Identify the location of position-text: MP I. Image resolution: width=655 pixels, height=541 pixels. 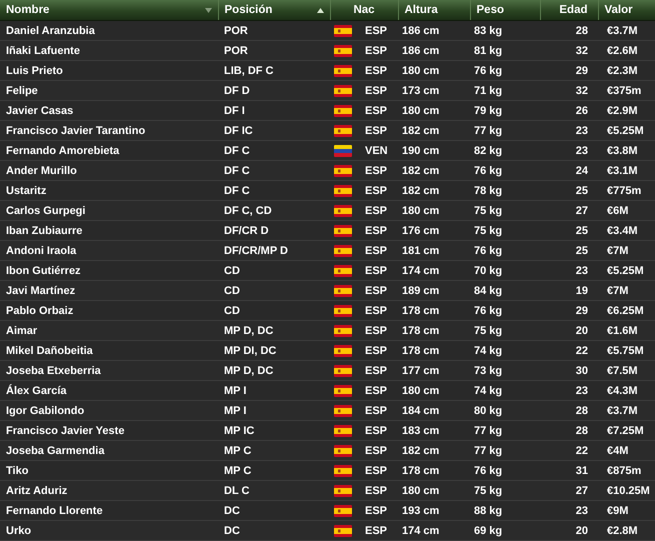
(235, 410).